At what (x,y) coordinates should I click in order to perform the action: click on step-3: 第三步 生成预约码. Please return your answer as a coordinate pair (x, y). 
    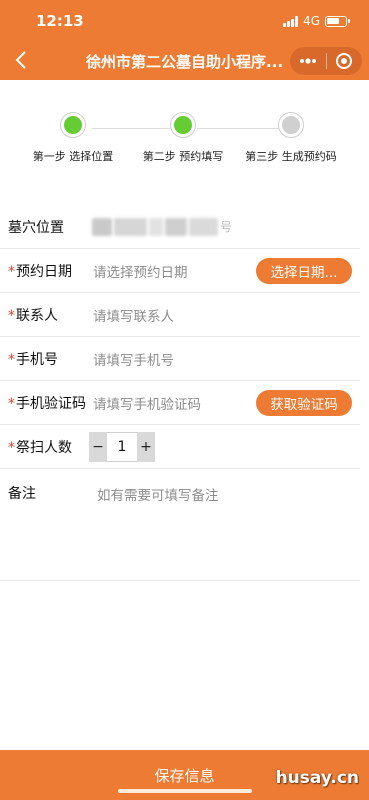
    Looking at the image, I should click on (291, 138).